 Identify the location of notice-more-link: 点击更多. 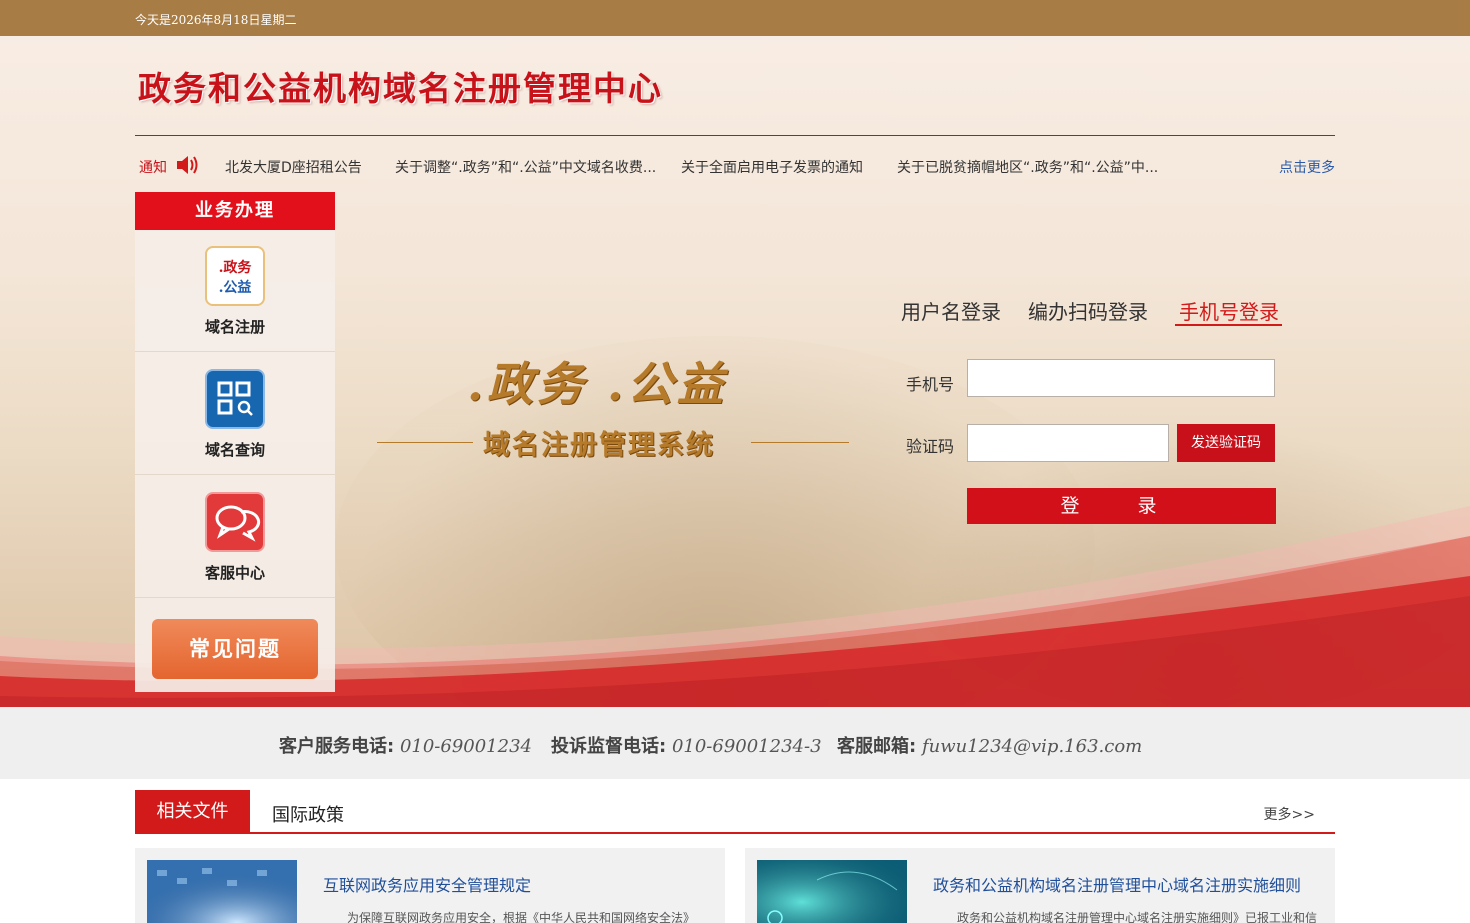
(1307, 167).